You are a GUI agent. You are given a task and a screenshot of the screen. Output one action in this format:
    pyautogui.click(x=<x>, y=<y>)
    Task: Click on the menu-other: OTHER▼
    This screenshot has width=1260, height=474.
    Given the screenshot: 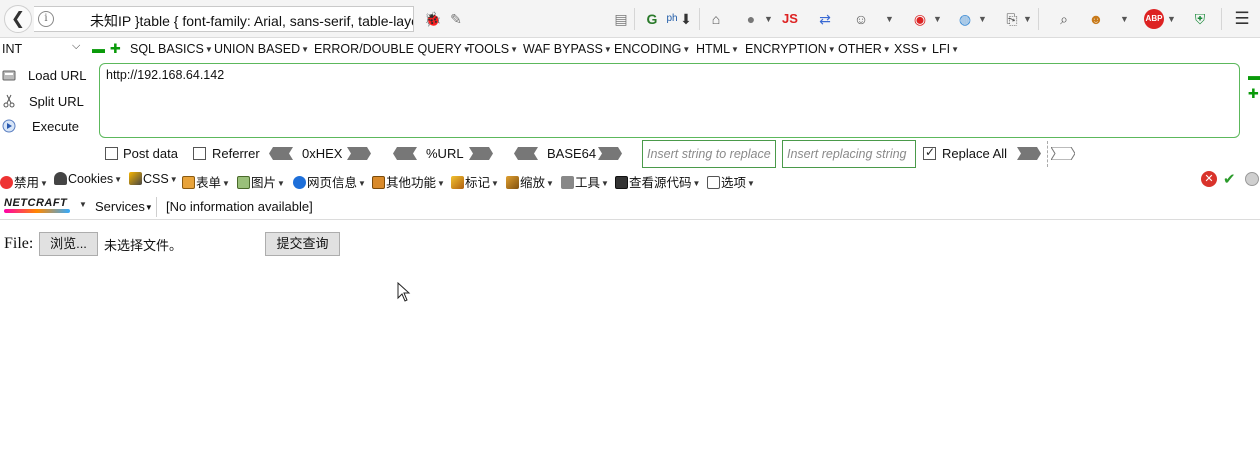 What is the action you would take?
    pyautogui.click(x=864, y=49)
    